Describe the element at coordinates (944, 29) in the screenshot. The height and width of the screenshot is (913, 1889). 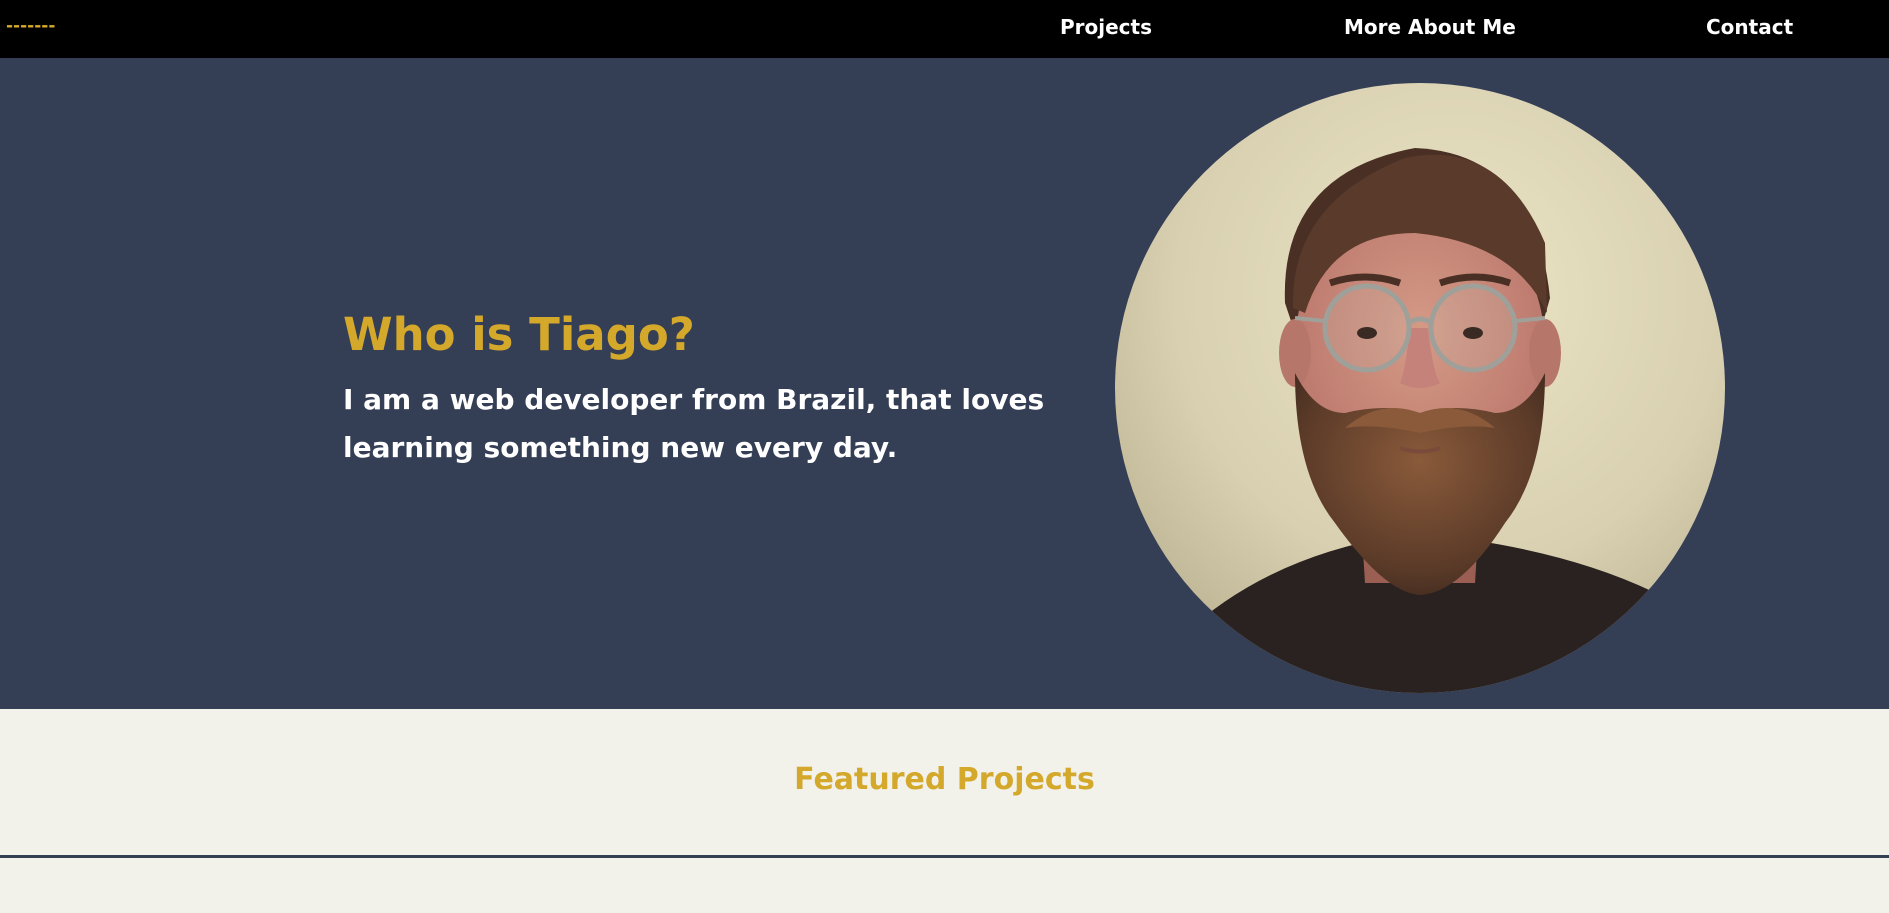
I see `top-nav: ------- Projects More About Me Contact` at that location.